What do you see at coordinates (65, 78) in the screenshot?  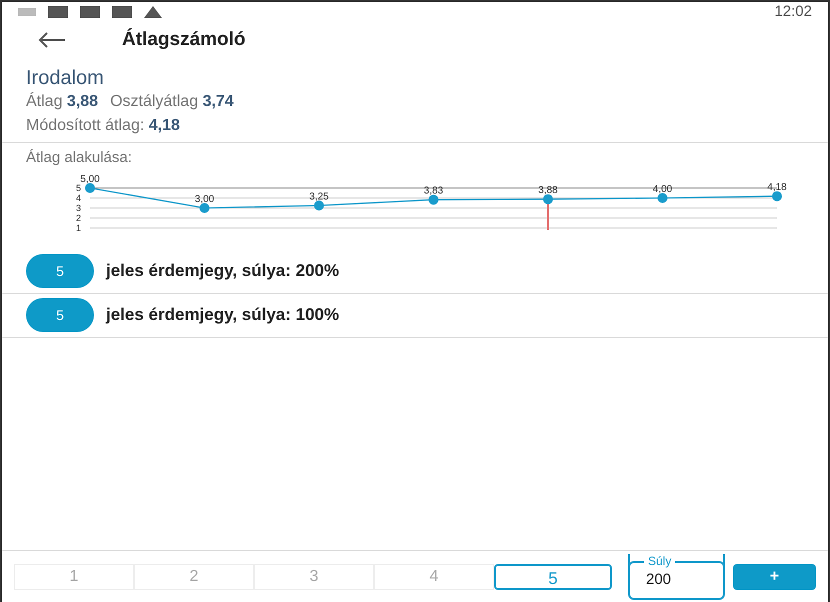 I see `subject-name: Irodalom` at bounding box center [65, 78].